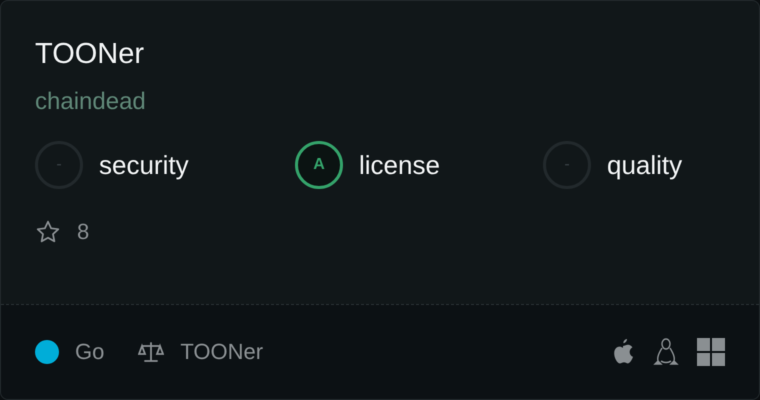  I want to click on score-label: security, so click(144, 165).